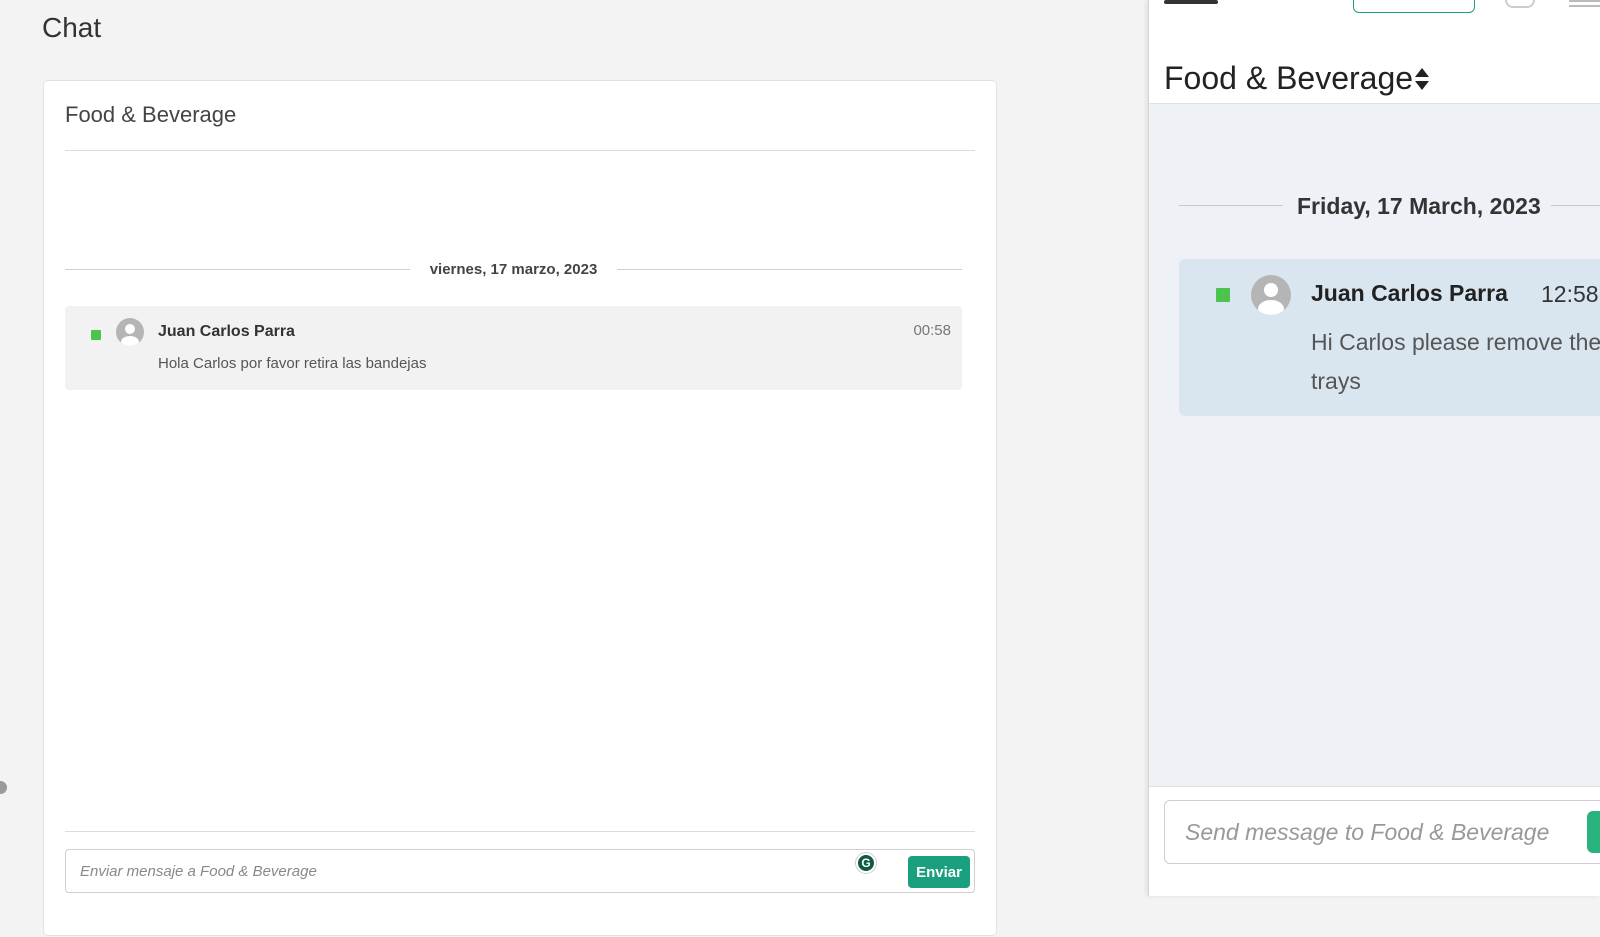 The width and height of the screenshot is (1600, 937). What do you see at coordinates (1570, 294) in the screenshot?
I see `mobile-message-time: 12:58` at bounding box center [1570, 294].